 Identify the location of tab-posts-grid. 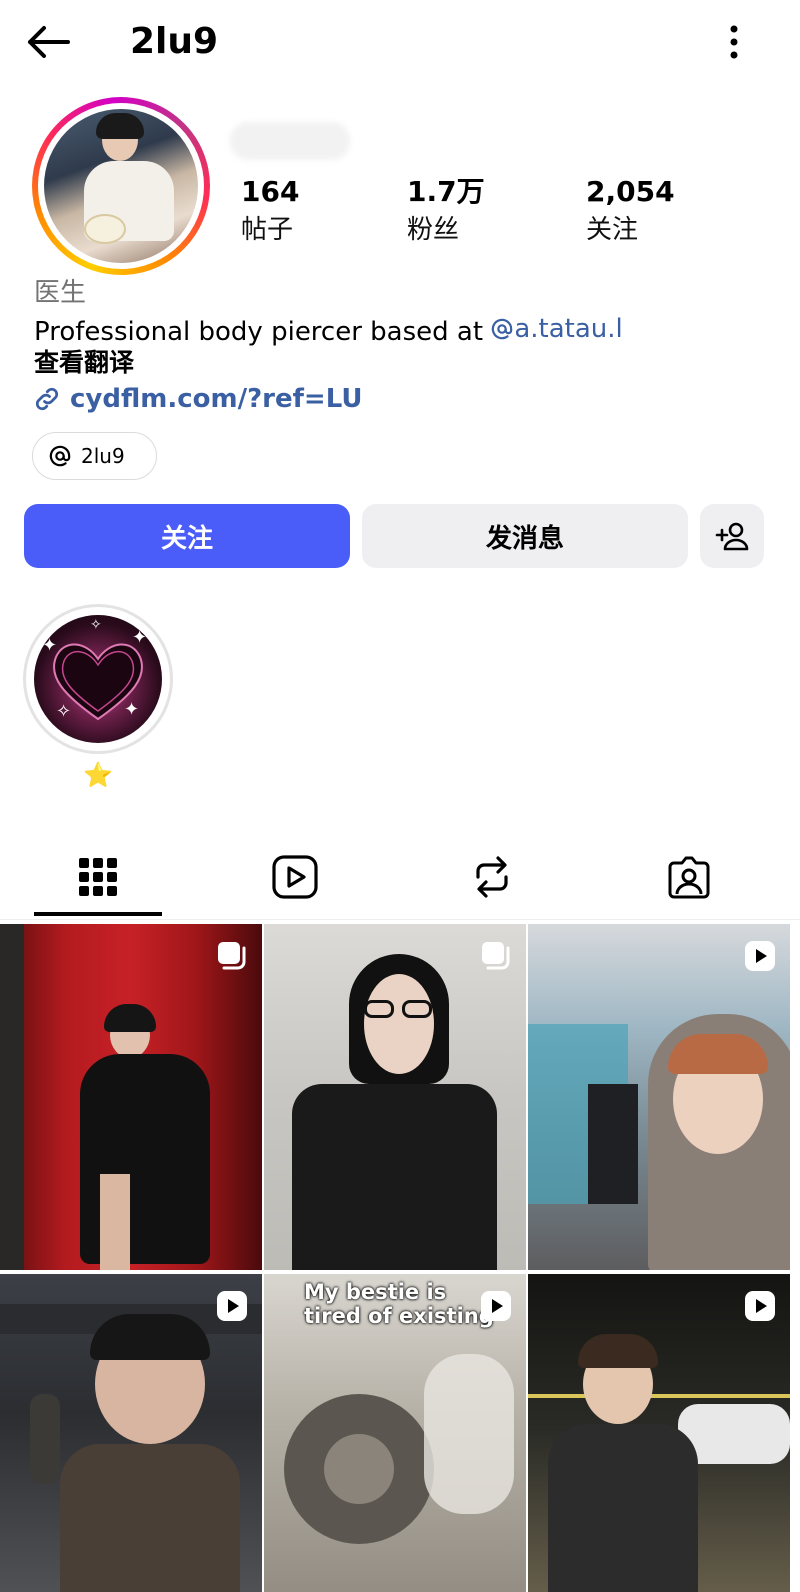
(98, 877).